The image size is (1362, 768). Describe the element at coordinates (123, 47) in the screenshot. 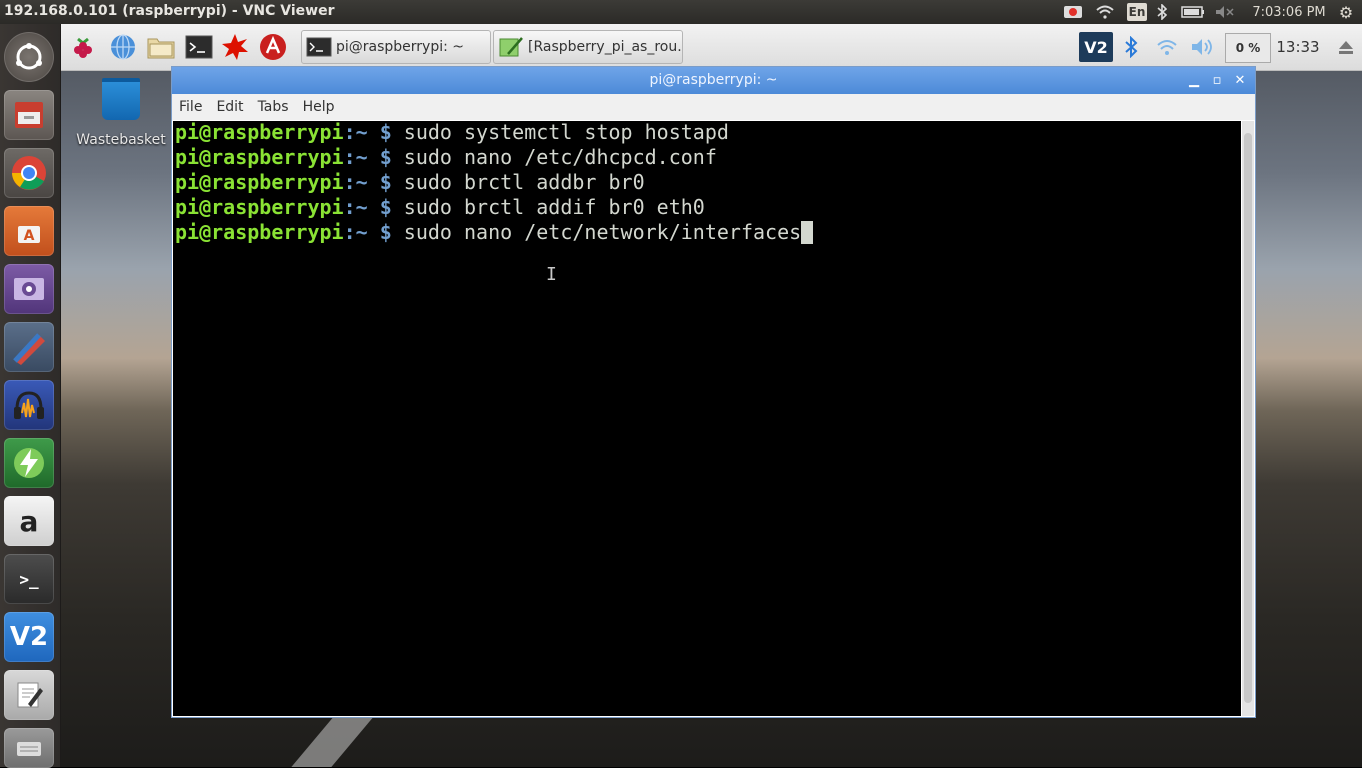

I see `web-browser-icon` at that location.